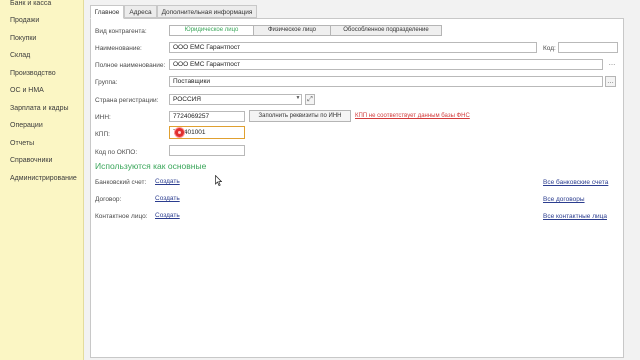 This screenshot has height=360, width=640. What do you see at coordinates (167, 181) in the screenshot?
I see `bank-account-create-link: Создать` at bounding box center [167, 181].